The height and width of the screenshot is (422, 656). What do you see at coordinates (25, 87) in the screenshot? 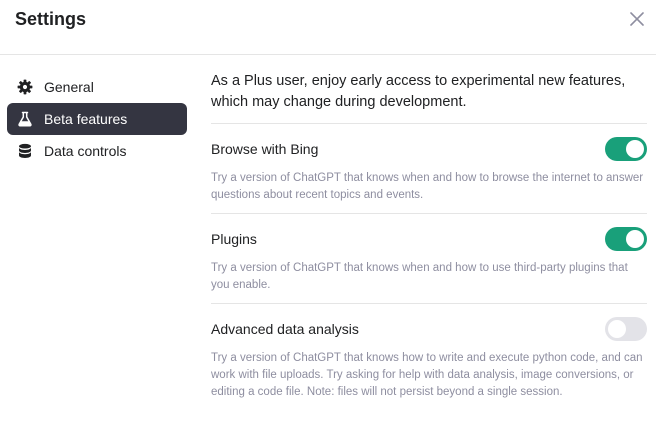
I see `gear-icon` at bounding box center [25, 87].